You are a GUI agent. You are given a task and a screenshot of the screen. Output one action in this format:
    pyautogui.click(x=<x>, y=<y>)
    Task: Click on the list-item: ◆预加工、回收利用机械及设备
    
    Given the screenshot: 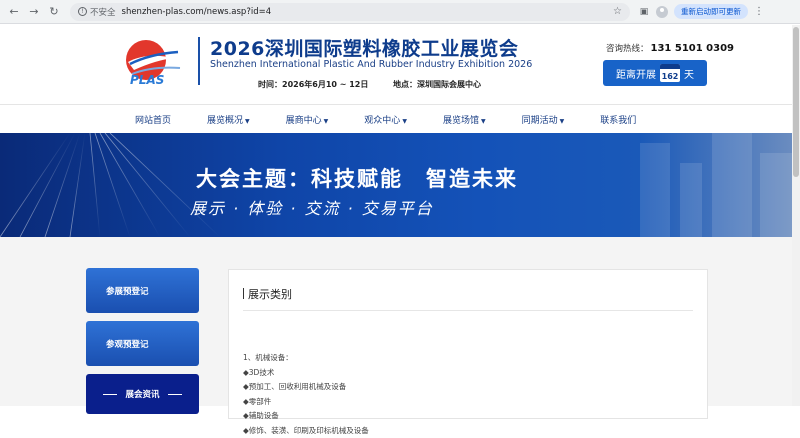 What is the action you would take?
    pyautogui.click(x=306, y=387)
    